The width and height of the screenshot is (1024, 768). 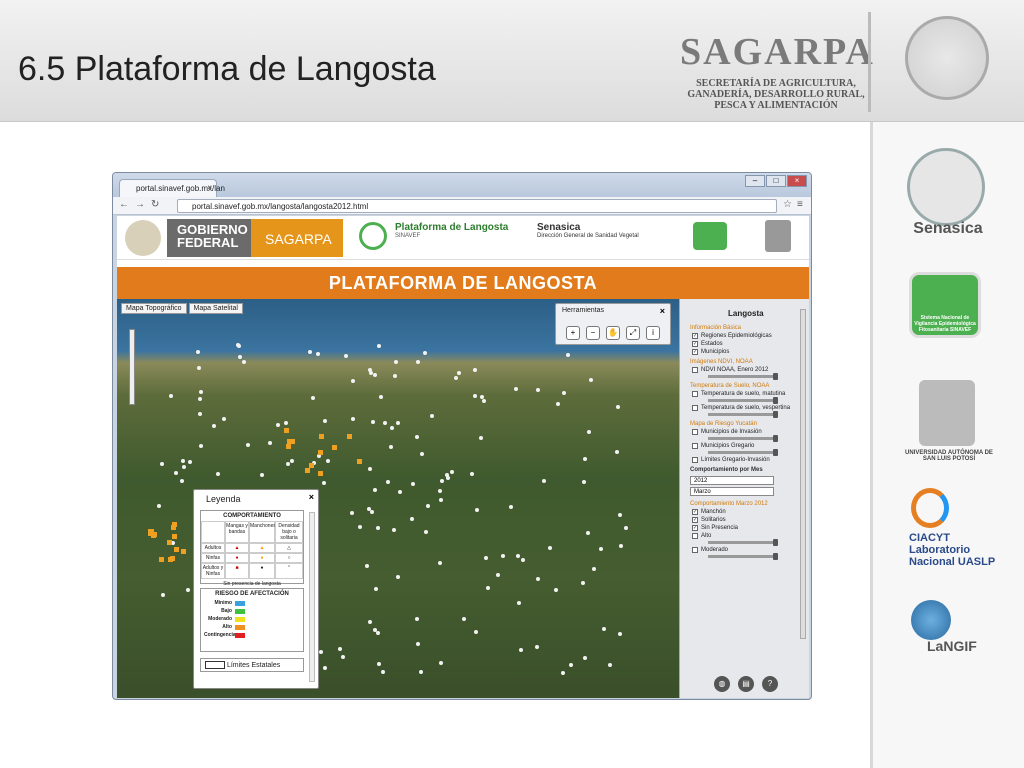 What do you see at coordinates (312, 597) in the screenshot?
I see `legend-scrollbar` at bounding box center [312, 597].